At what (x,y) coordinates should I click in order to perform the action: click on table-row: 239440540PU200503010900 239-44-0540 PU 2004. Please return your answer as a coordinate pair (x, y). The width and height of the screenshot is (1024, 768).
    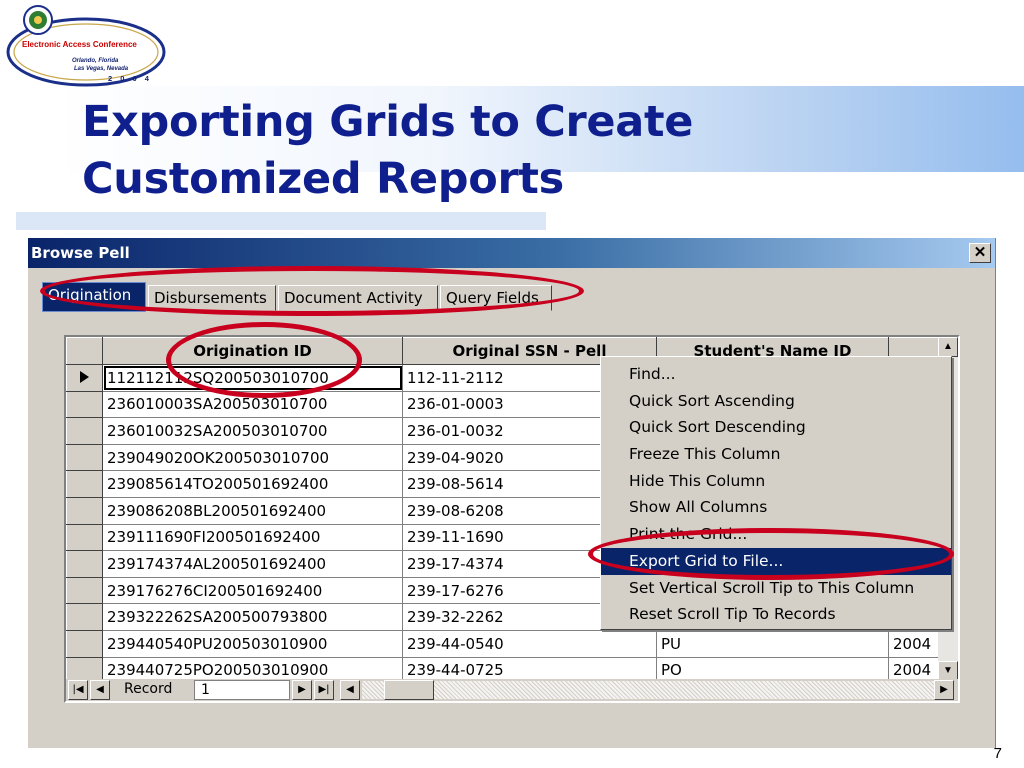
    Looking at the image, I should click on (503, 643).